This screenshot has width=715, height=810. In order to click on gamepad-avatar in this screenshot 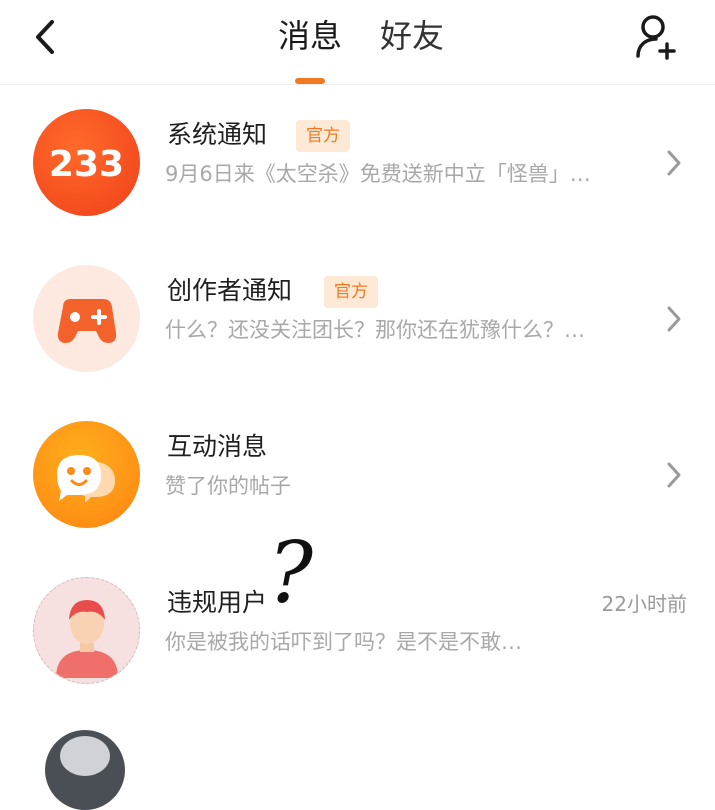, I will do `click(86, 318)`.